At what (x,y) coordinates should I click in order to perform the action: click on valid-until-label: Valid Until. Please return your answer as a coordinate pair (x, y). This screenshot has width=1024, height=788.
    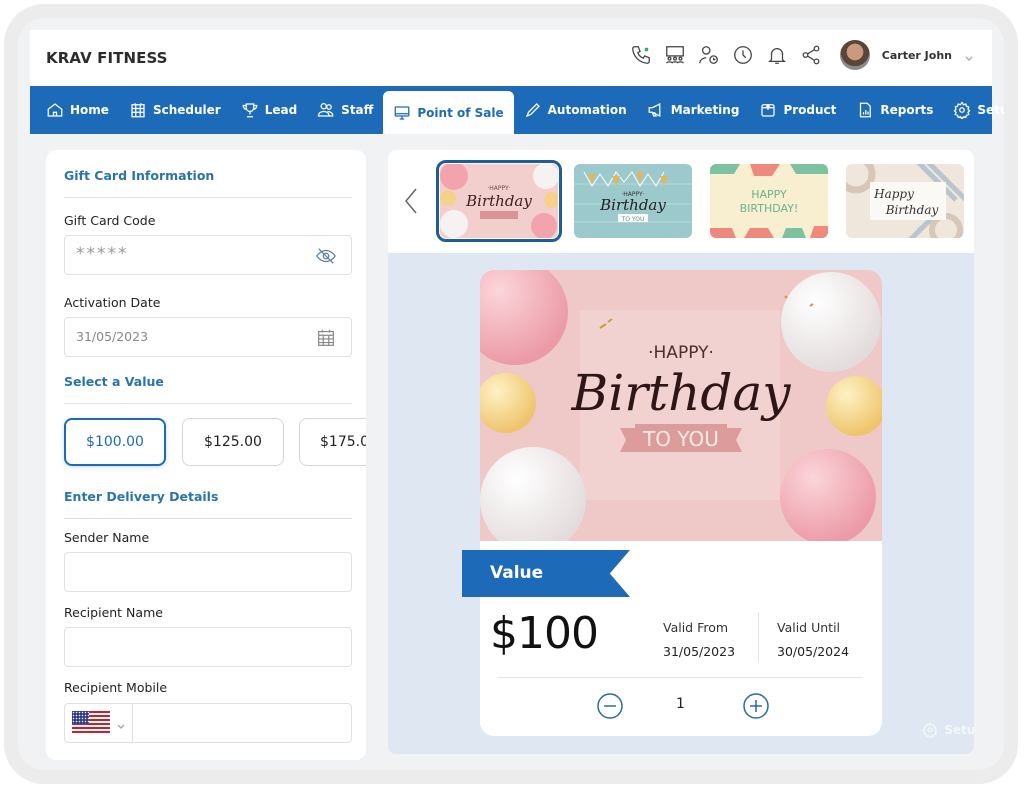
    Looking at the image, I should click on (809, 627).